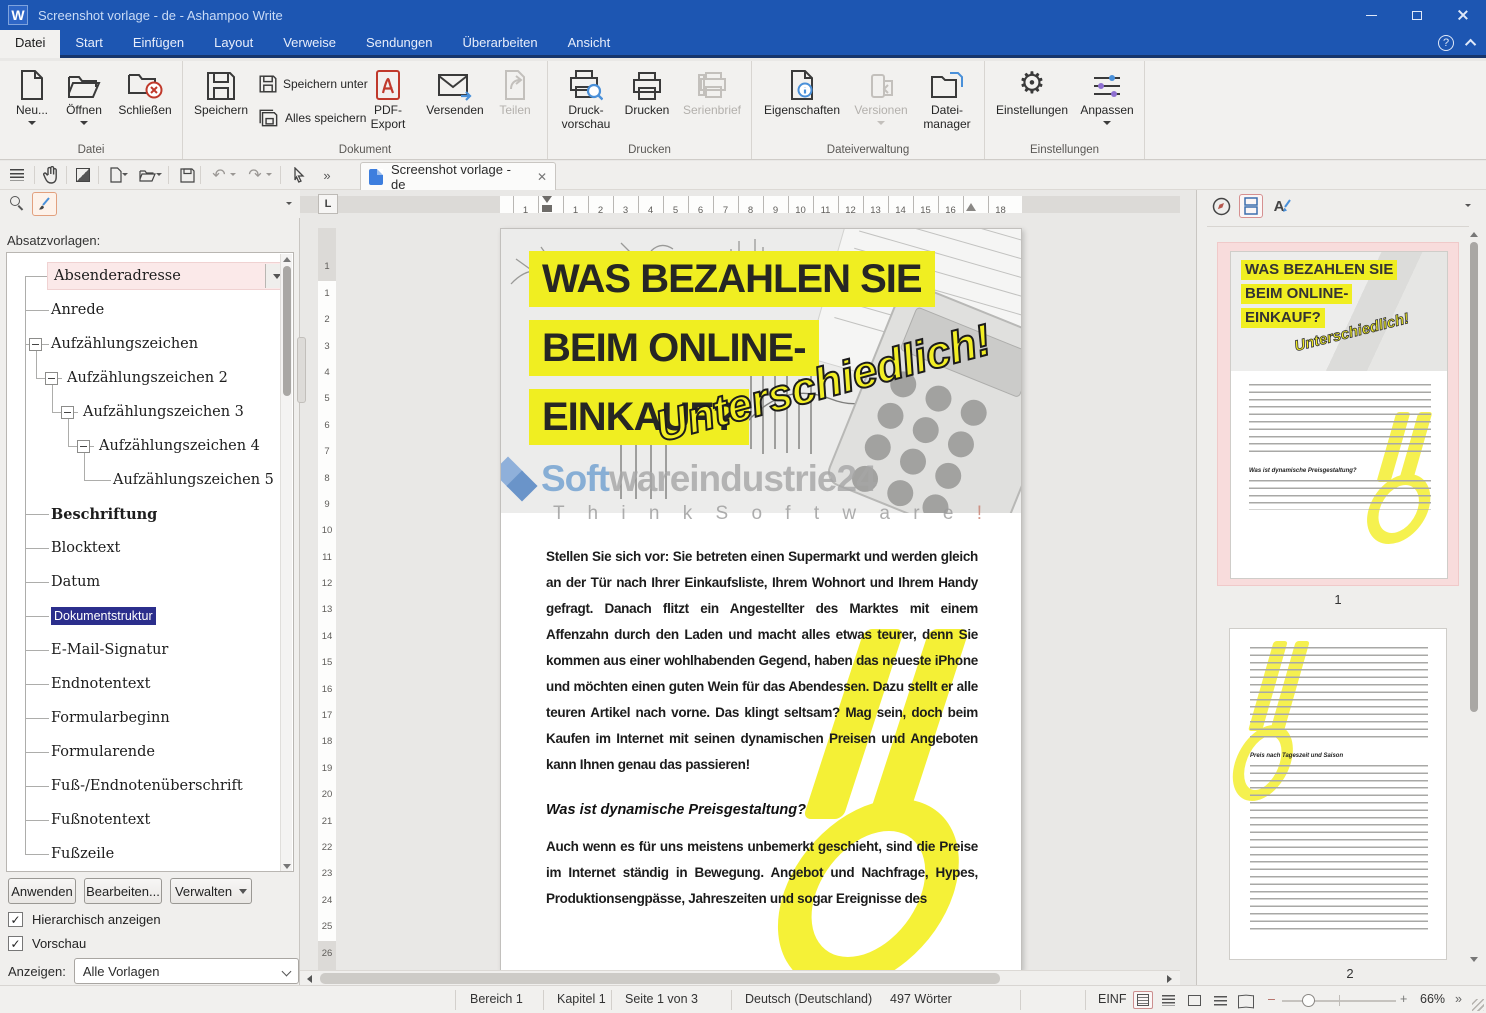 The height and width of the screenshot is (1013, 1486). Describe the element at coordinates (1169, 979) in the screenshot. I see `scroll-right-button` at that location.